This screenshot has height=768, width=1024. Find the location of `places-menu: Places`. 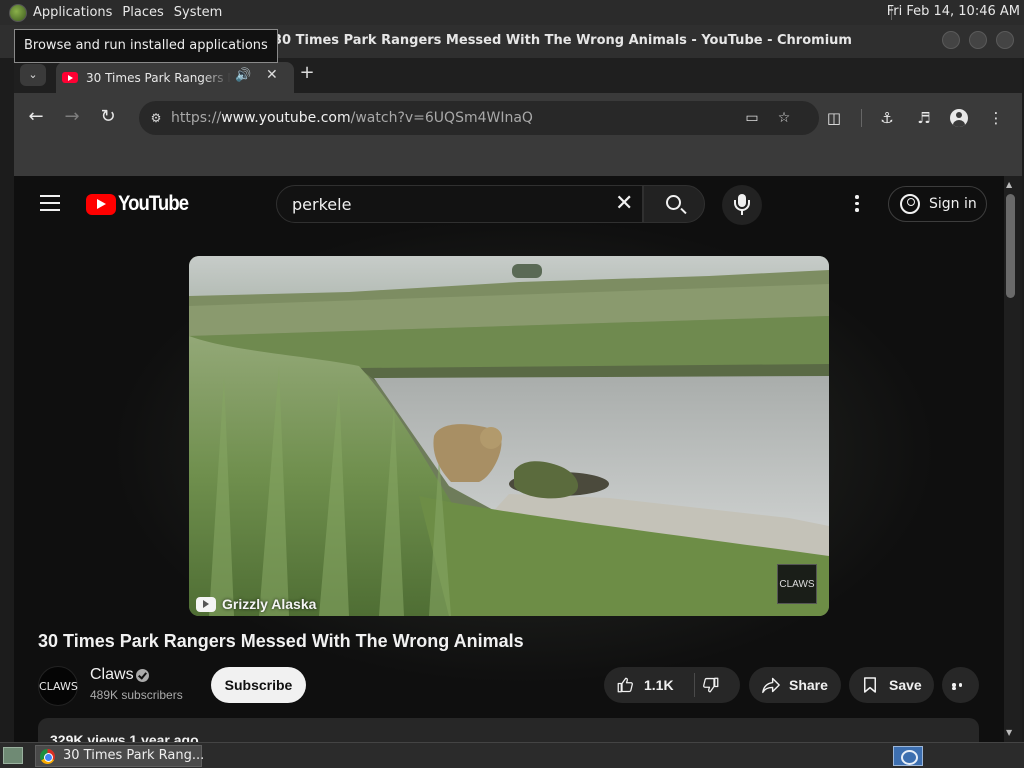

places-menu: Places is located at coordinates (147, 12).